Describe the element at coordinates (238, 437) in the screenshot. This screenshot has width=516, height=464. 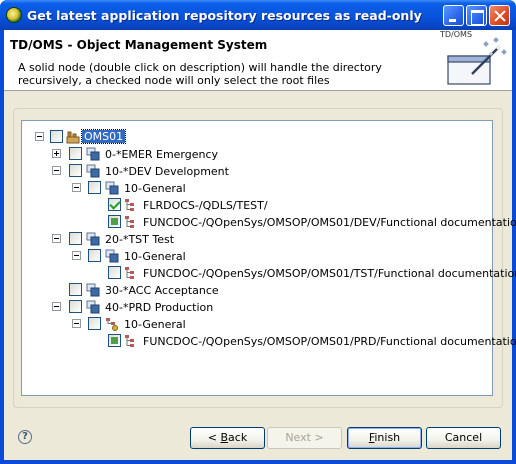
I see `back-rest: ack` at that location.